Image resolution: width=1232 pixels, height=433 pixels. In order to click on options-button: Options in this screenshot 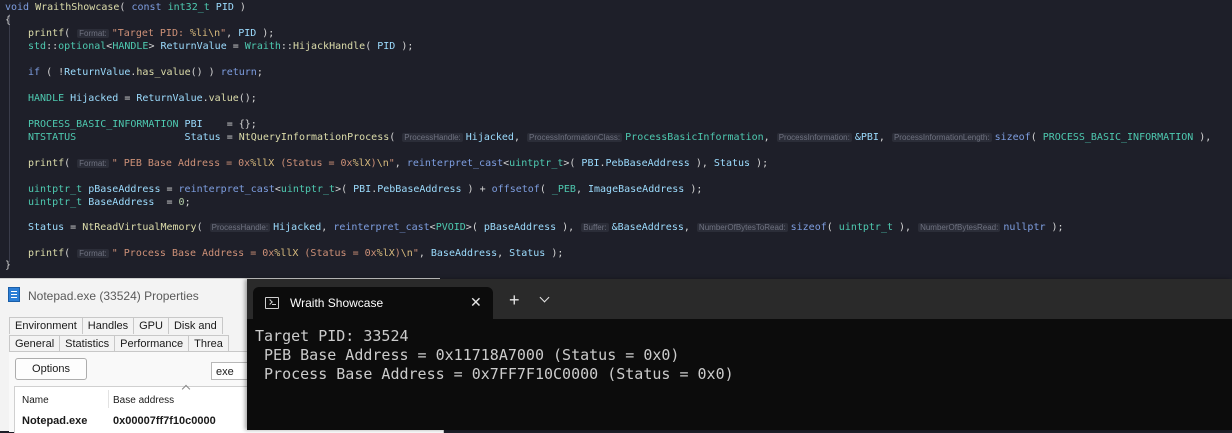, I will do `click(51, 369)`.